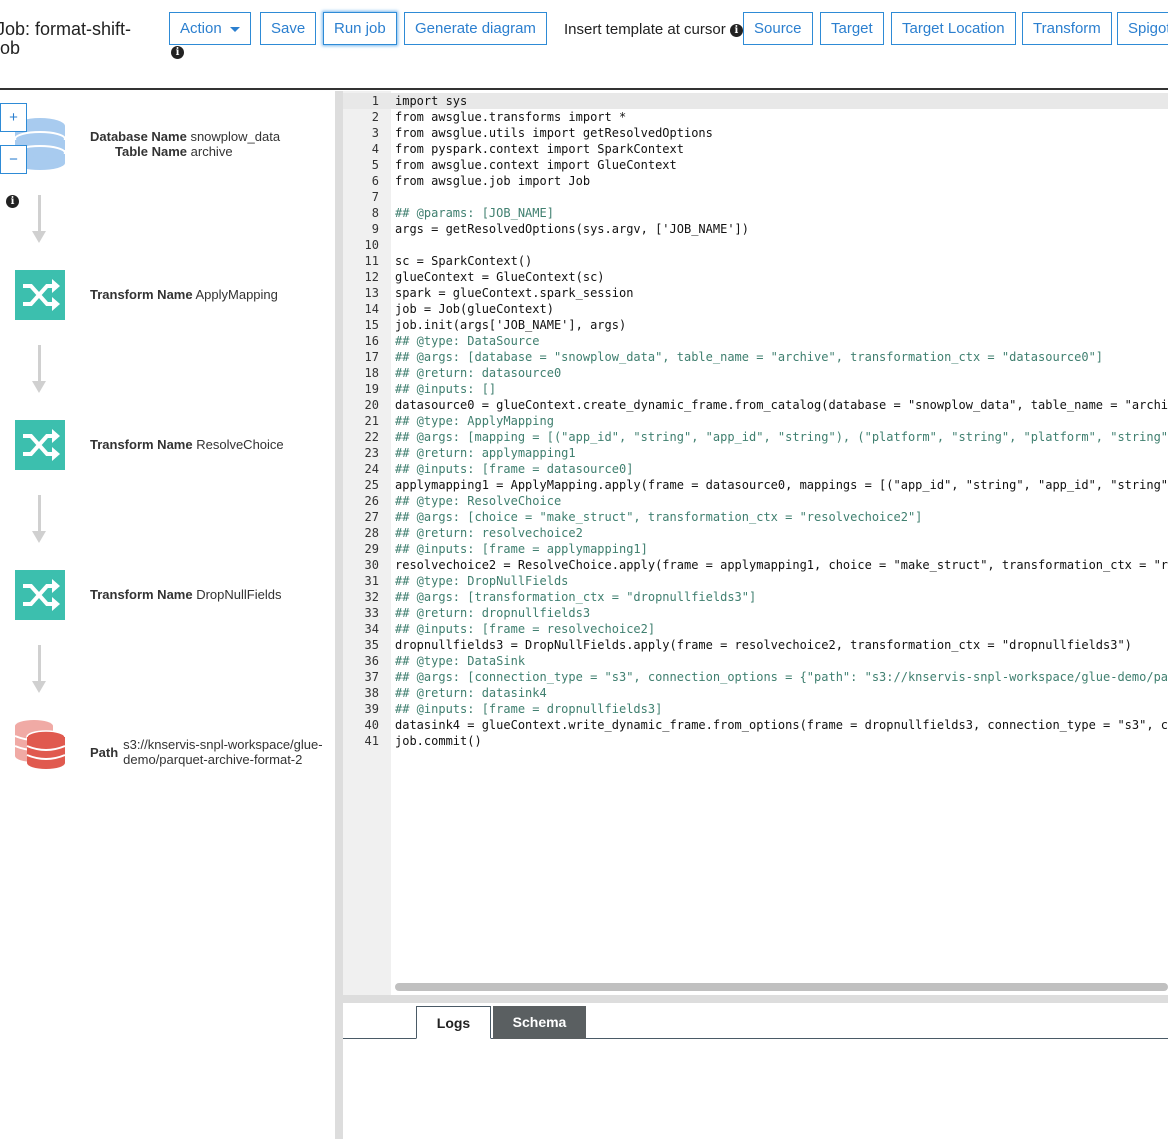 The image size is (1168, 1139). Describe the element at coordinates (431, 101) in the screenshot. I see `code-text: import sys` at that location.